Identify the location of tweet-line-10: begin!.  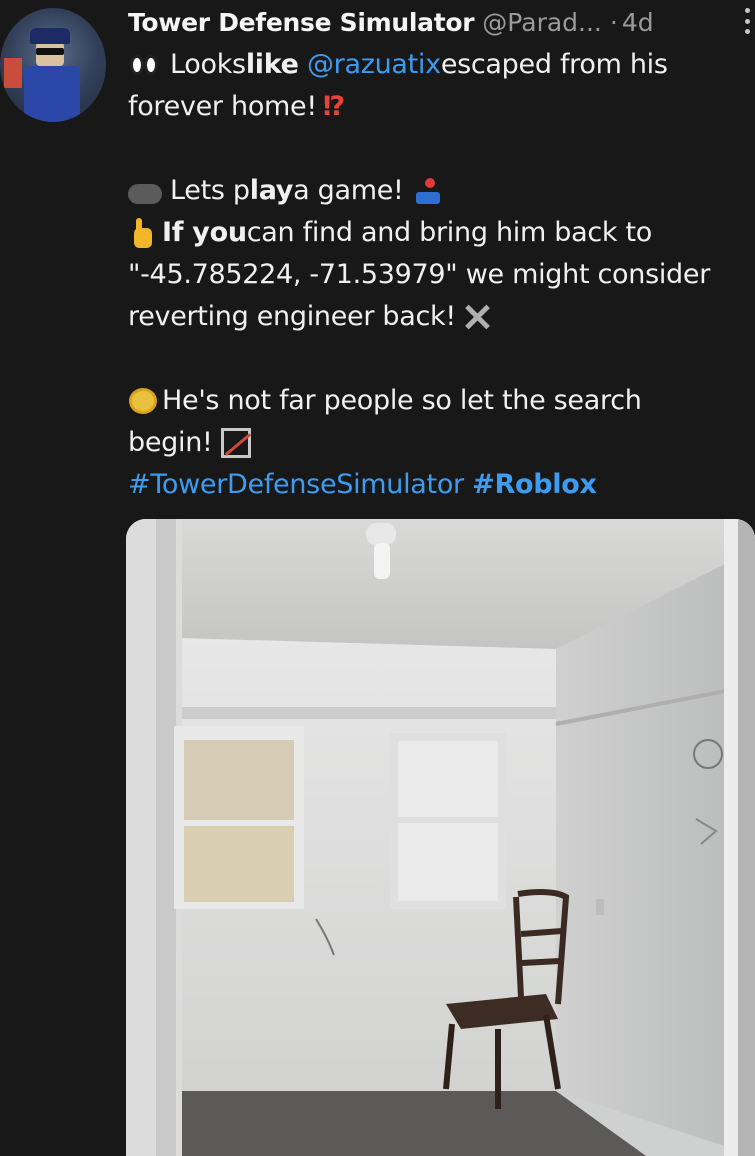
(441, 443).